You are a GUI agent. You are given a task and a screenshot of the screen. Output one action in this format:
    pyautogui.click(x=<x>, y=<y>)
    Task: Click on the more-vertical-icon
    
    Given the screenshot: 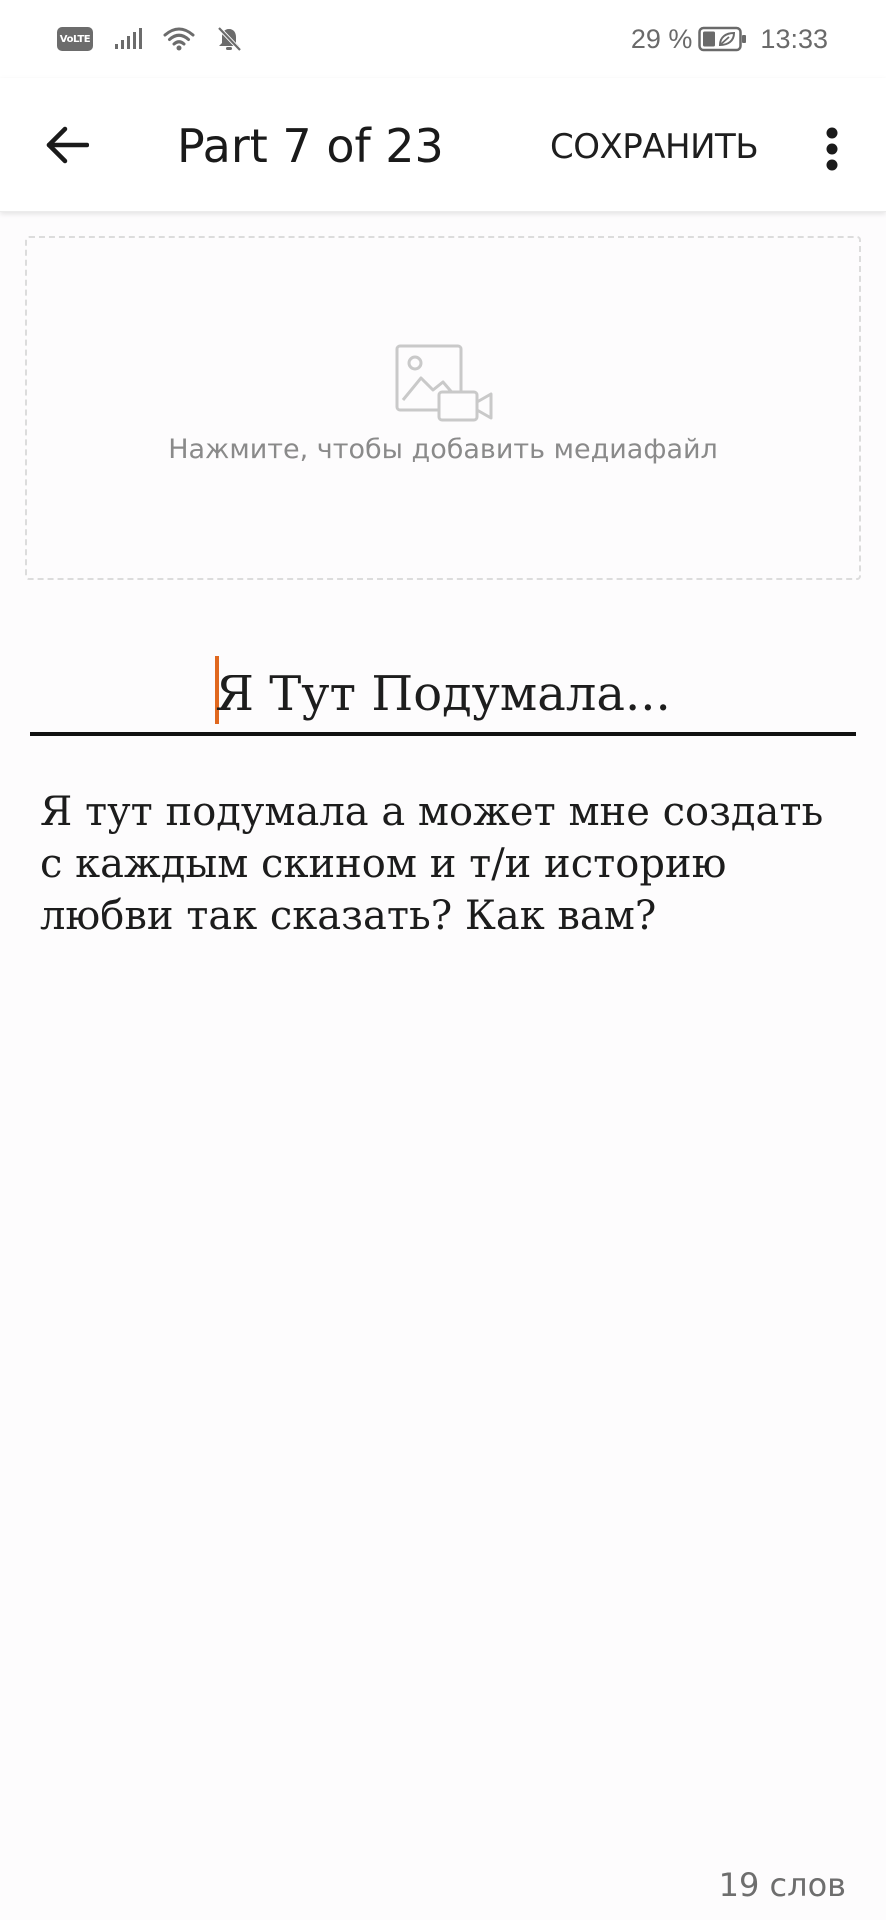 What is the action you would take?
    pyautogui.click(x=832, y=149)
    